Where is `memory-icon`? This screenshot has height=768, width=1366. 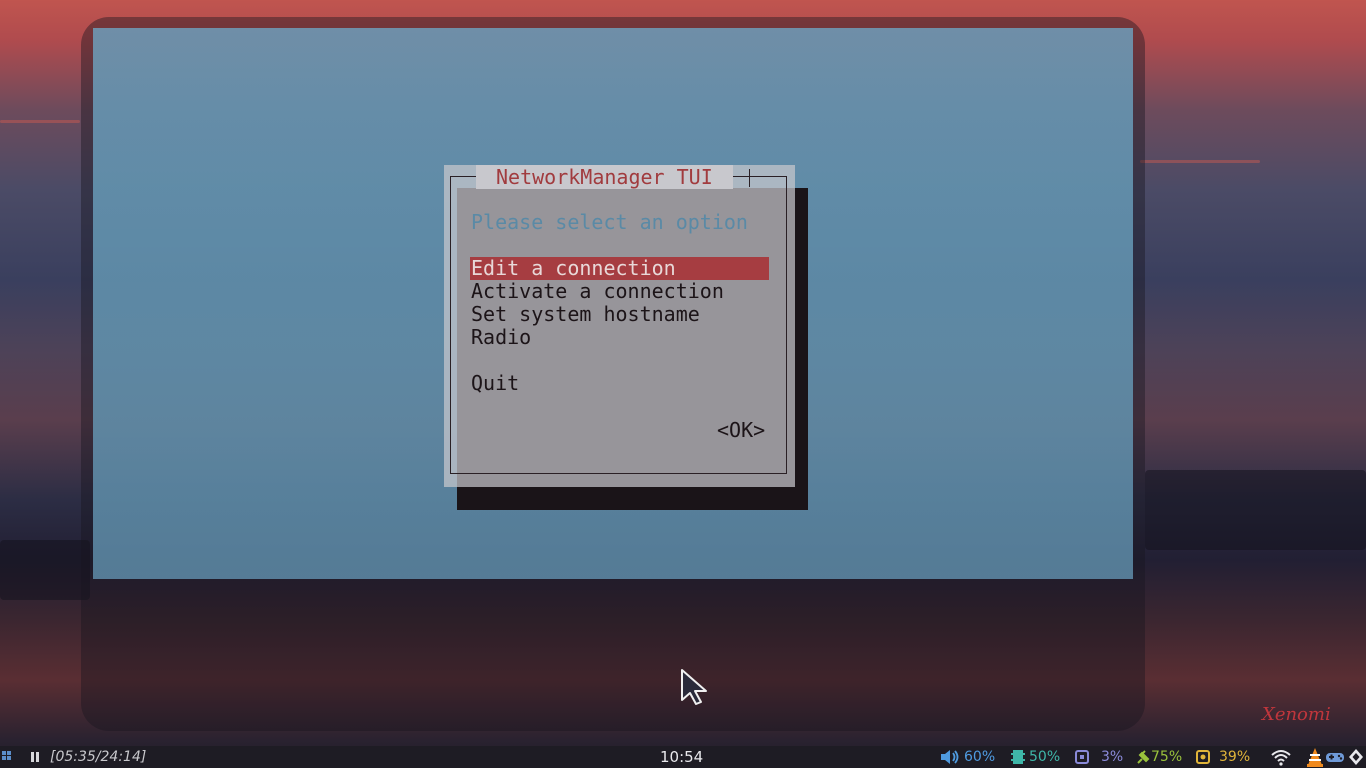
memory-icon is located at coordinates (1018, 757).